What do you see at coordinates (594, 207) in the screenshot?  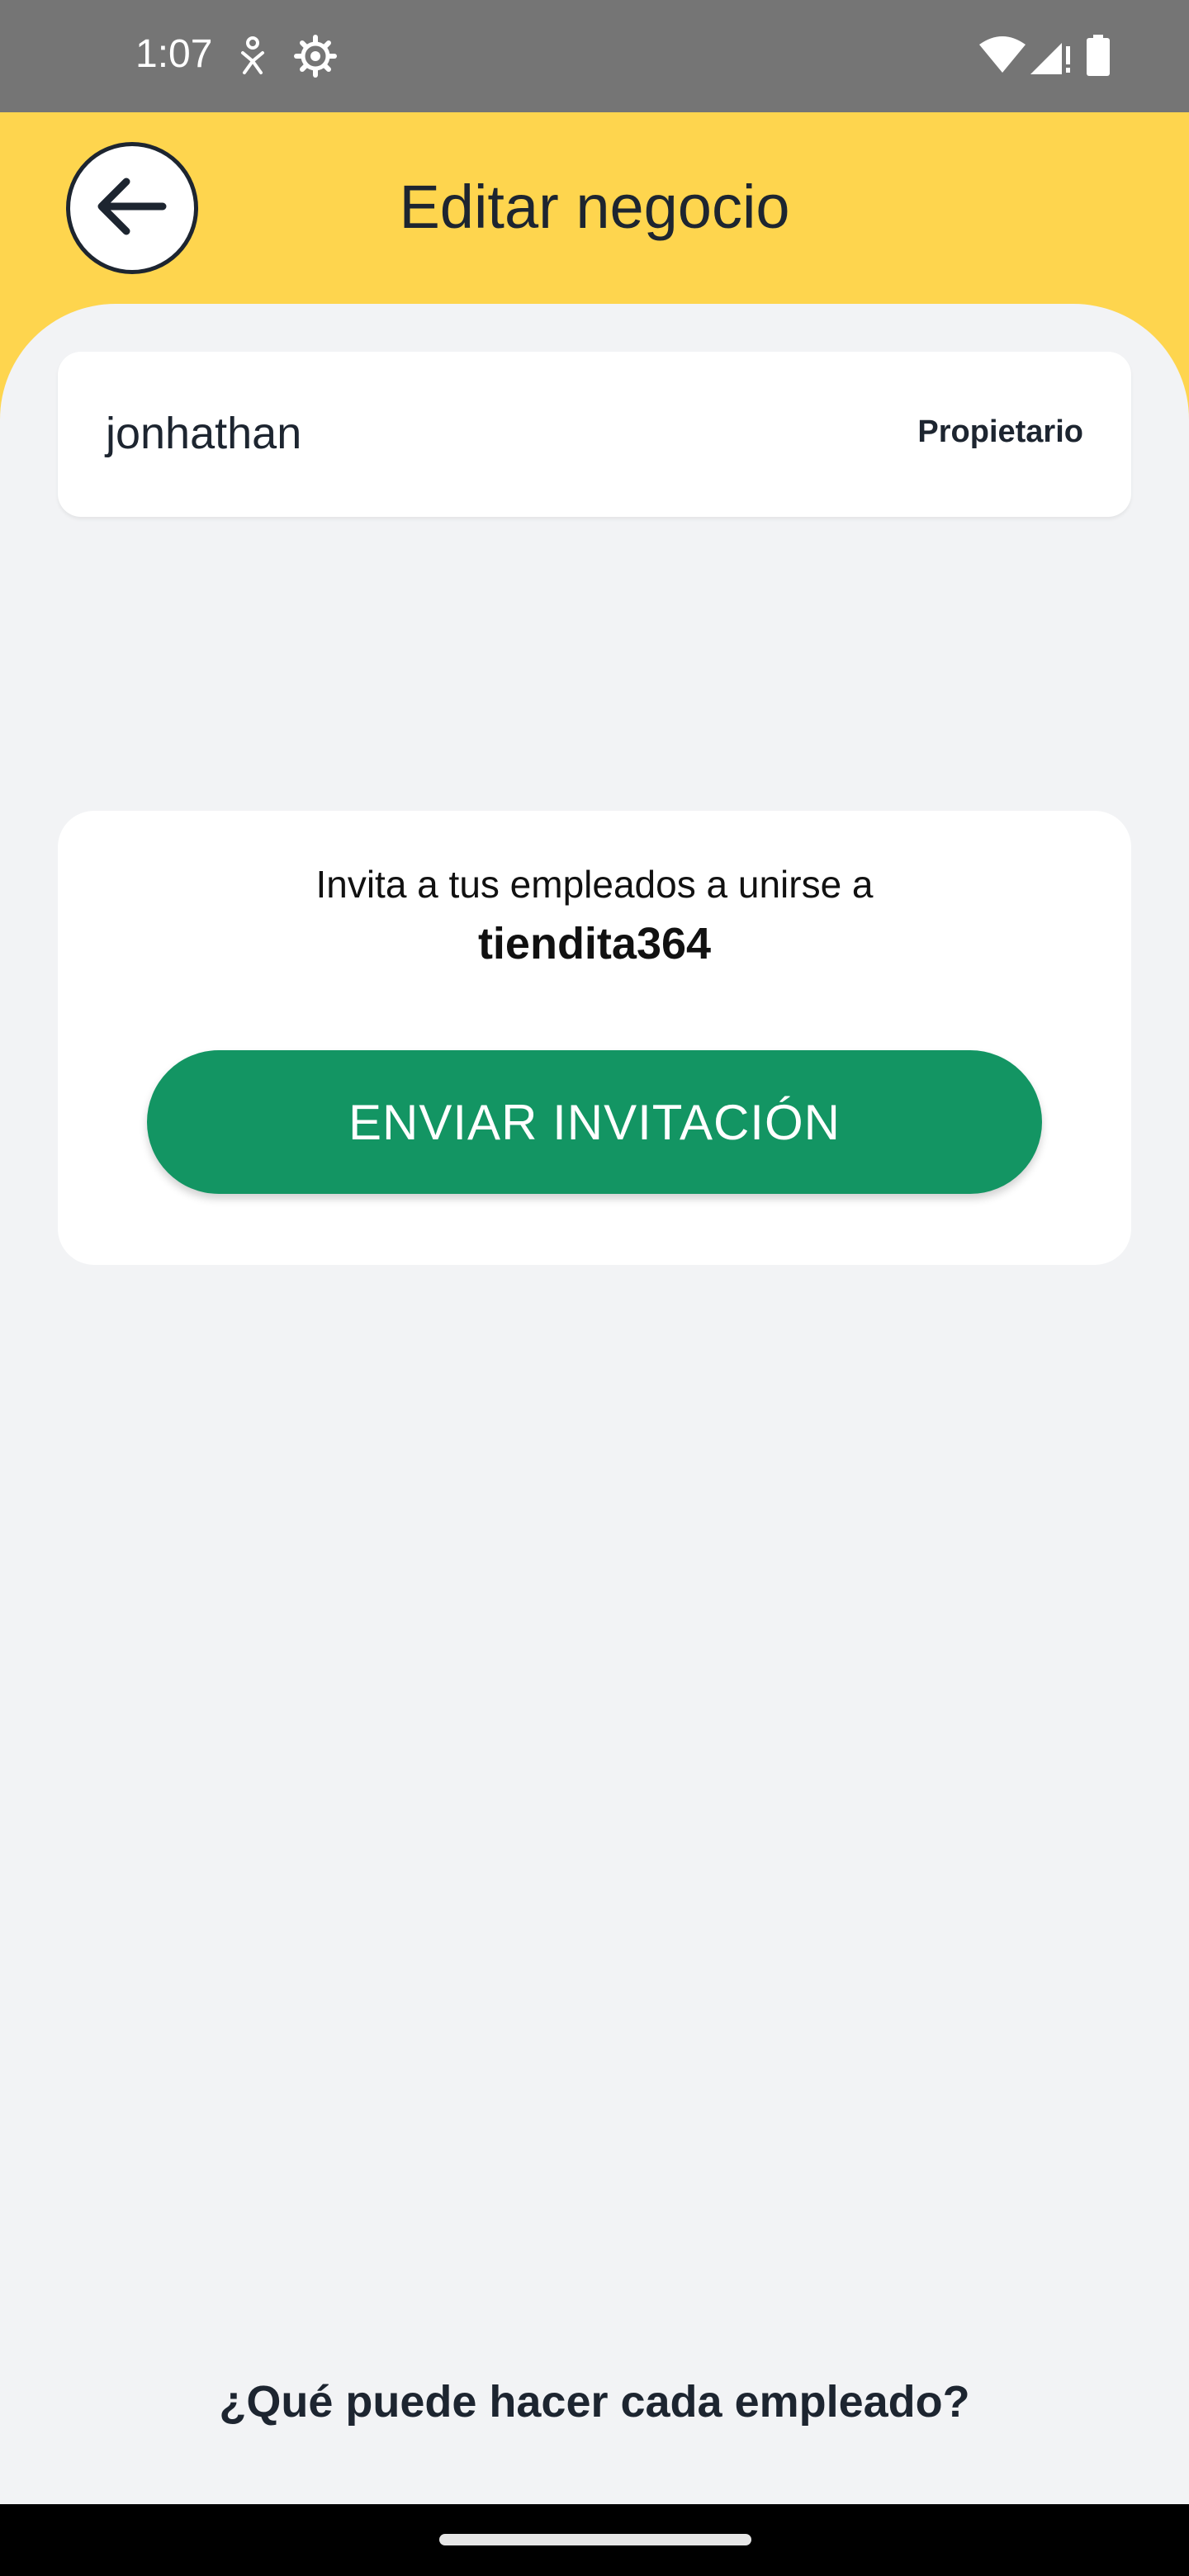 I see `page-title: Editar negocio` at bounding box center [594, 207].